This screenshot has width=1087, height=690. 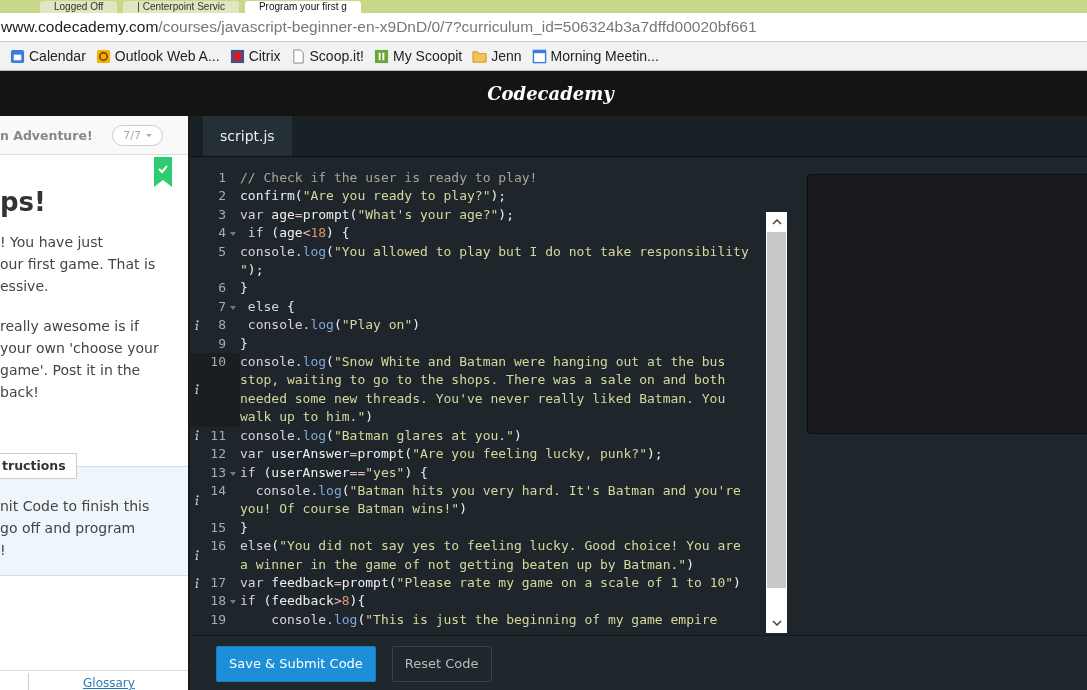 What do you see at coordinates (480, 56) in the screenshot?
I see `folder-icon` at bounding box center [480, 56].